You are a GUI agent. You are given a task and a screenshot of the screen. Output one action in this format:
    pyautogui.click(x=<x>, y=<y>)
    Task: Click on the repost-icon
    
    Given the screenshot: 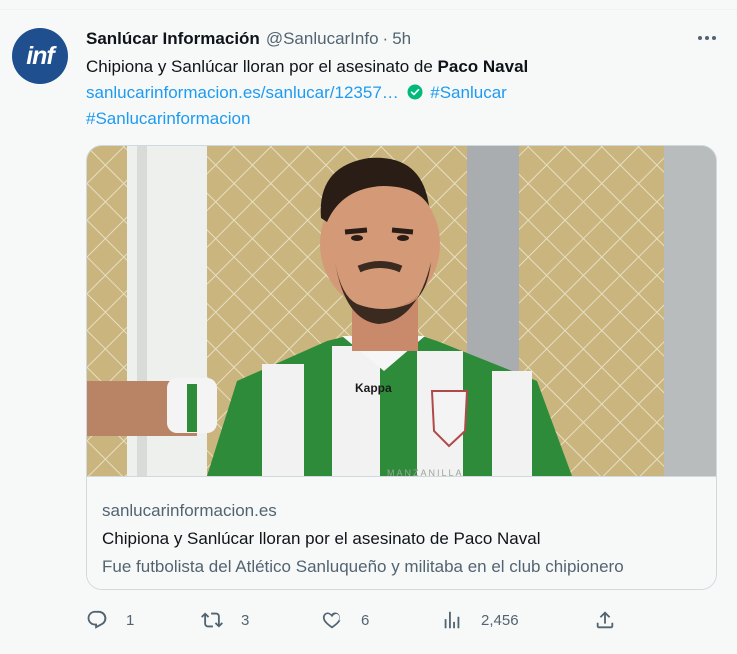 What is the action you would take?
    pyautogui.click(x=212, y=620)
    